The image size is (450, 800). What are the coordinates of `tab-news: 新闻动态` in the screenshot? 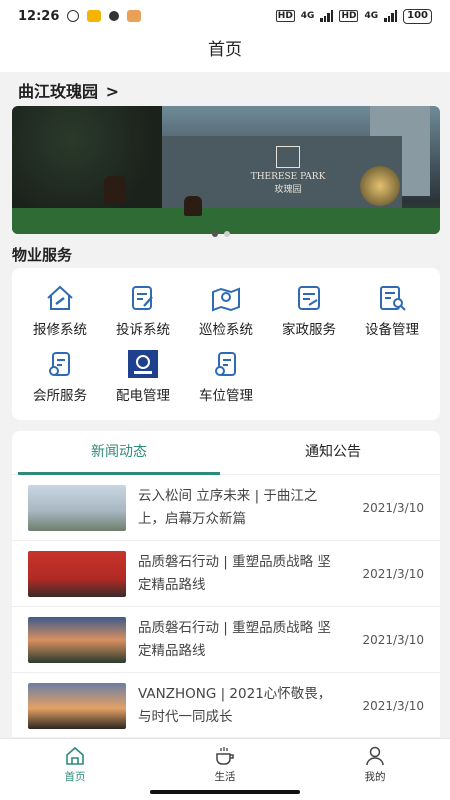 It's located at (119, 452).